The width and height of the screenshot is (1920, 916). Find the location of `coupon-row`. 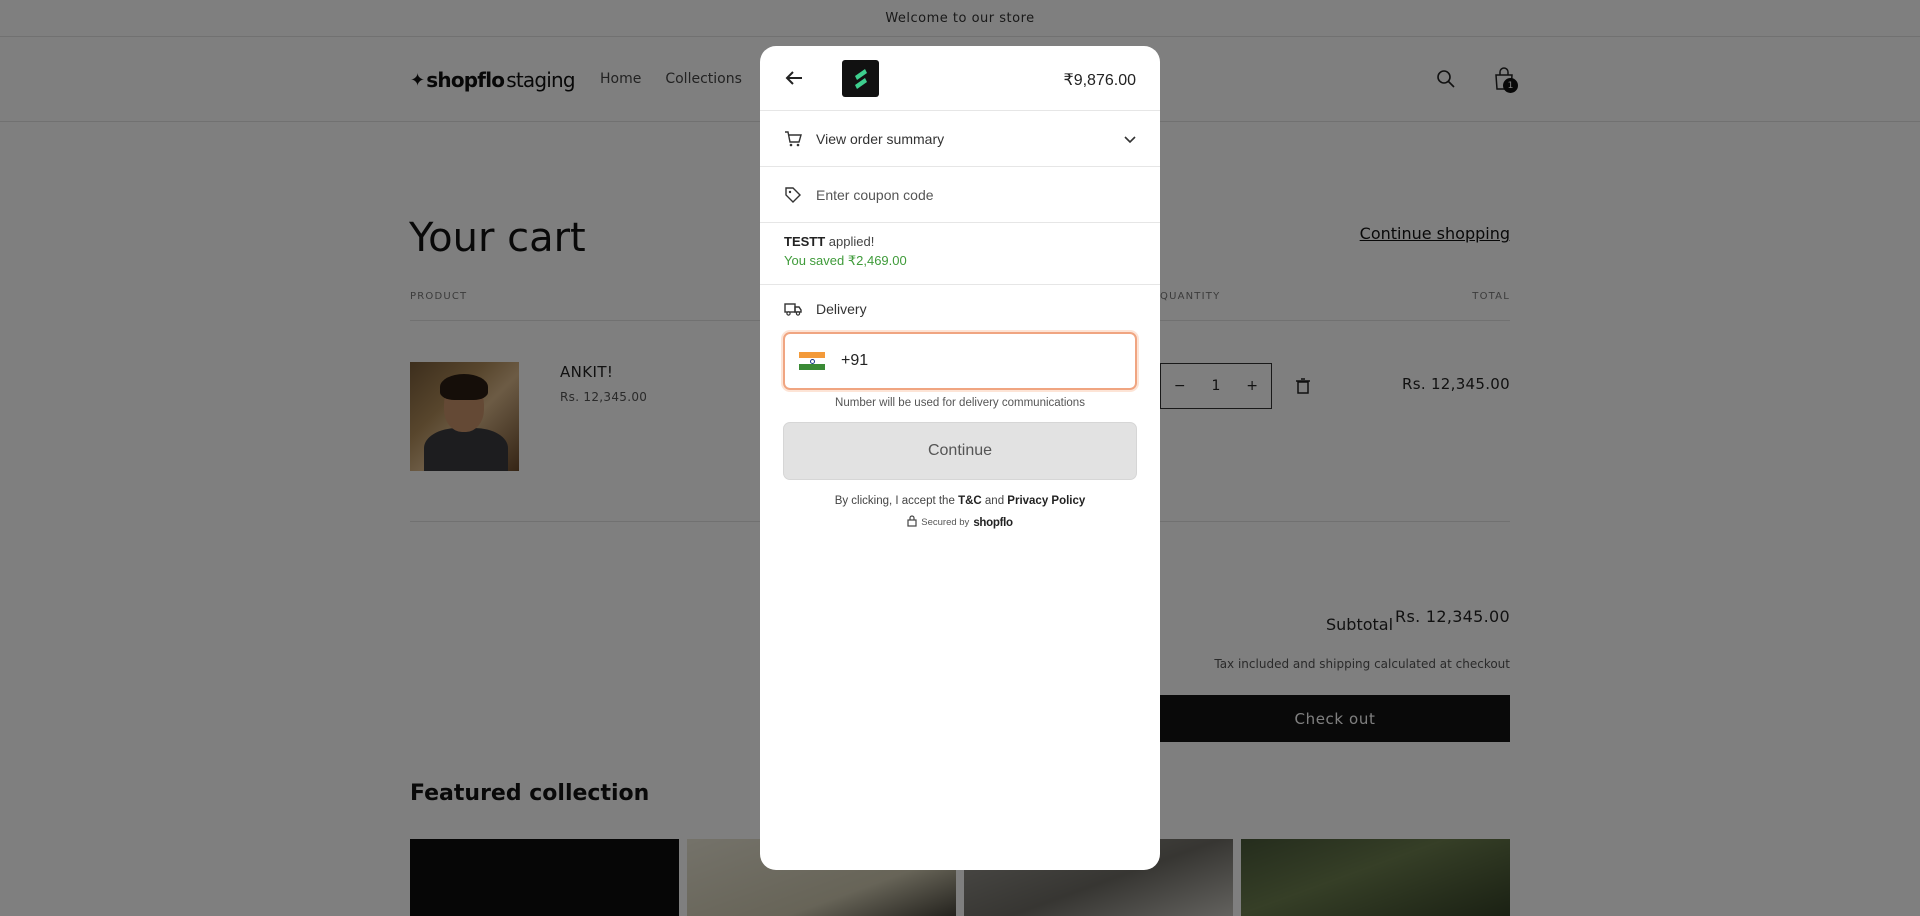

coupon-row is located at coordinates (960, 195).